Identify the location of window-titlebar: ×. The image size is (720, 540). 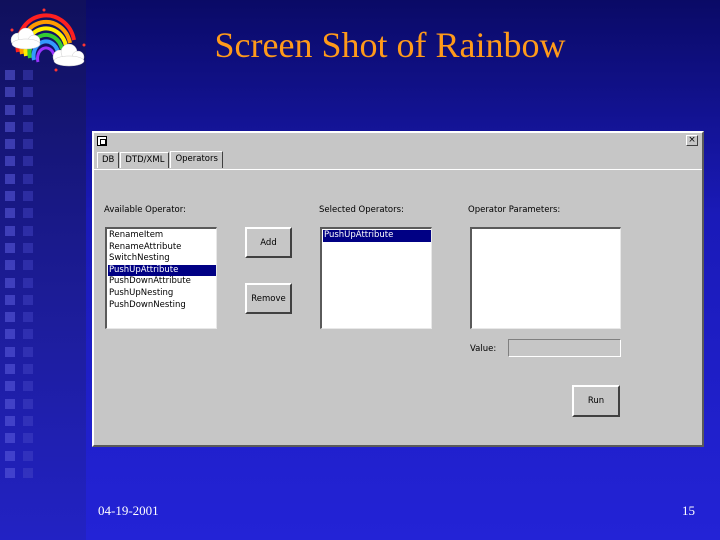
(398, 141).